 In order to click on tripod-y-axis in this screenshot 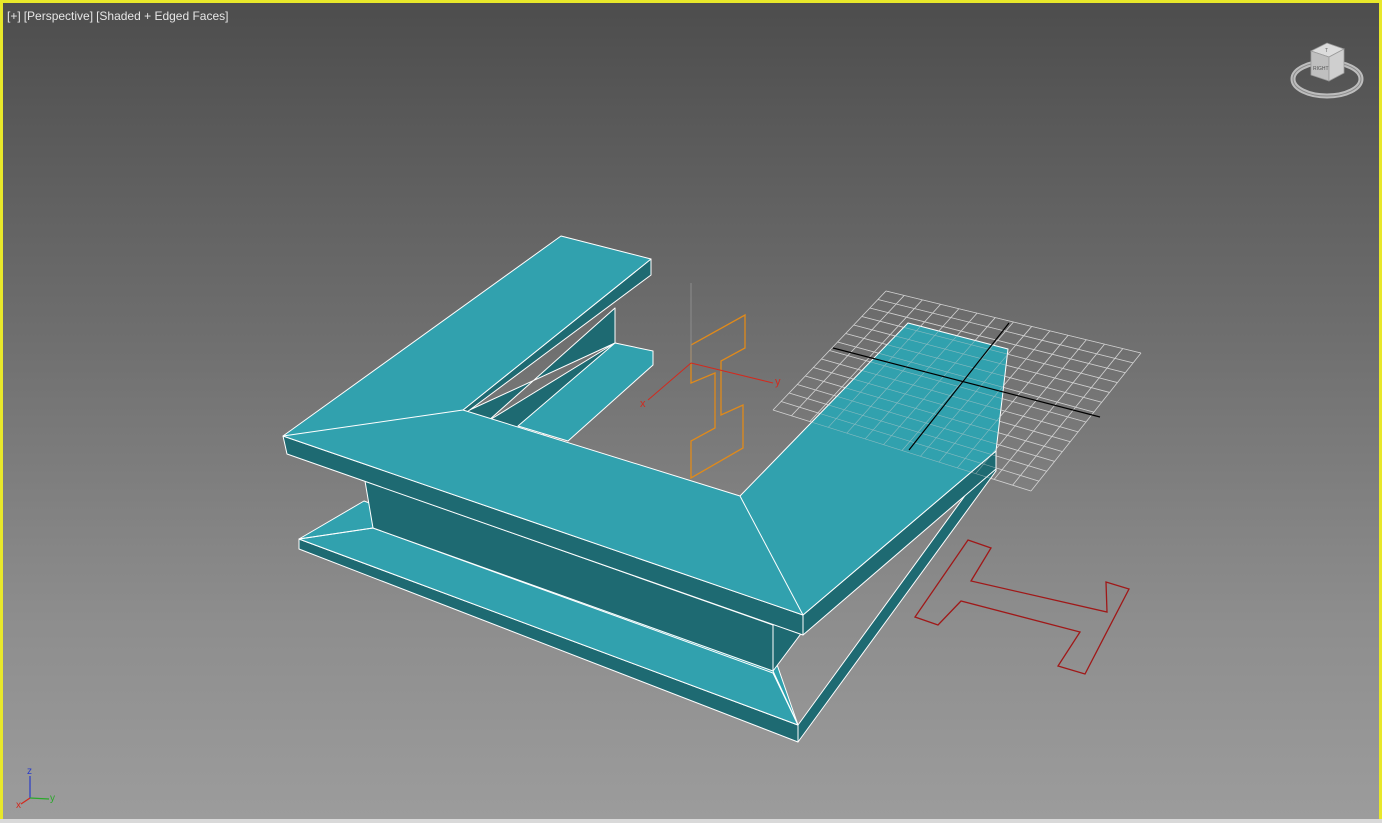, I will do `click(39, 798)`.